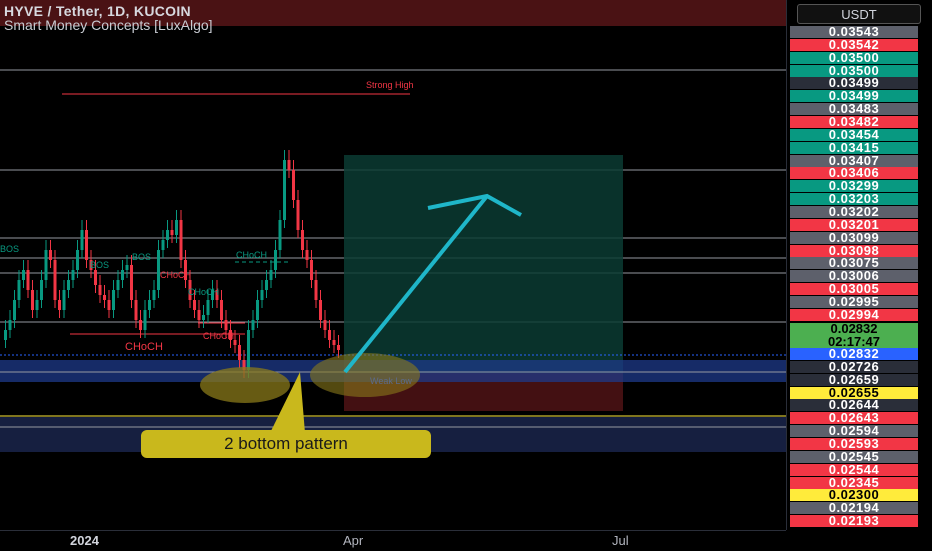 This screenshot has height=551, width=932. What do you see at coordinates (854, 521) in the screenshot?
I see `price-label: 0.02193` at bounding box center [854, 521].